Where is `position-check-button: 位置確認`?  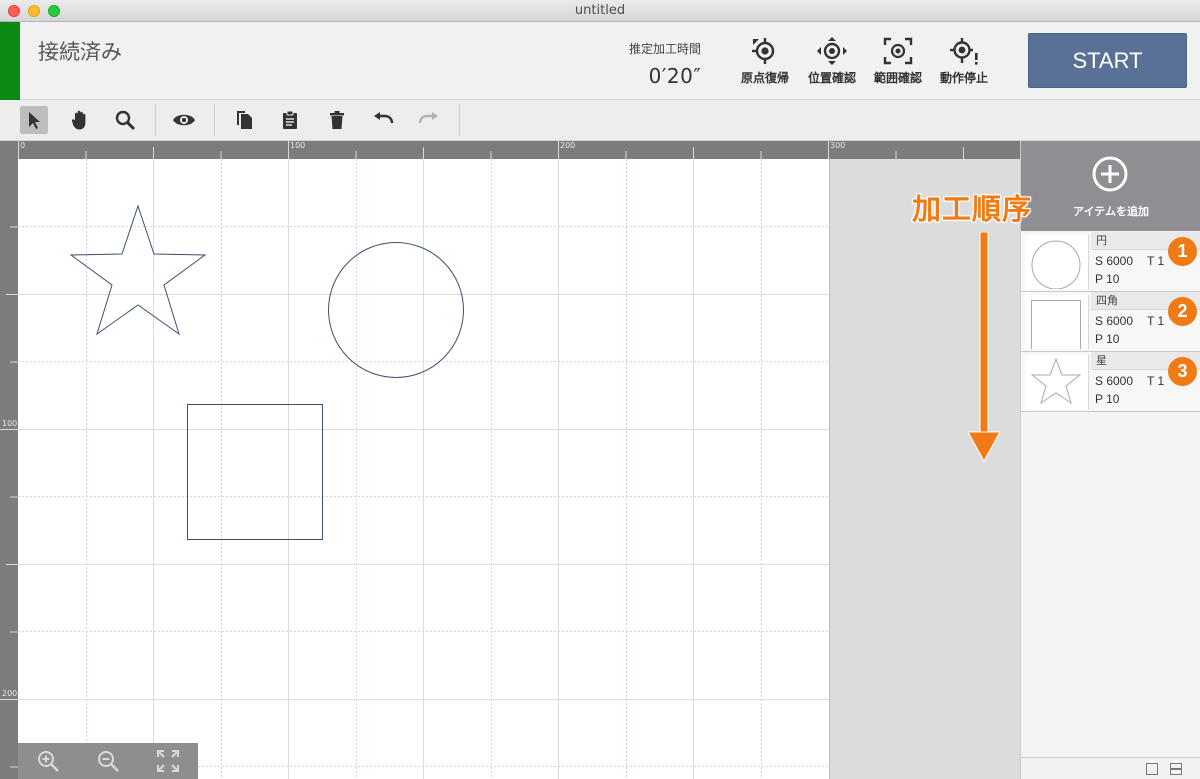 position-check-button: 位置確認 is located at coordinates (832, 64).